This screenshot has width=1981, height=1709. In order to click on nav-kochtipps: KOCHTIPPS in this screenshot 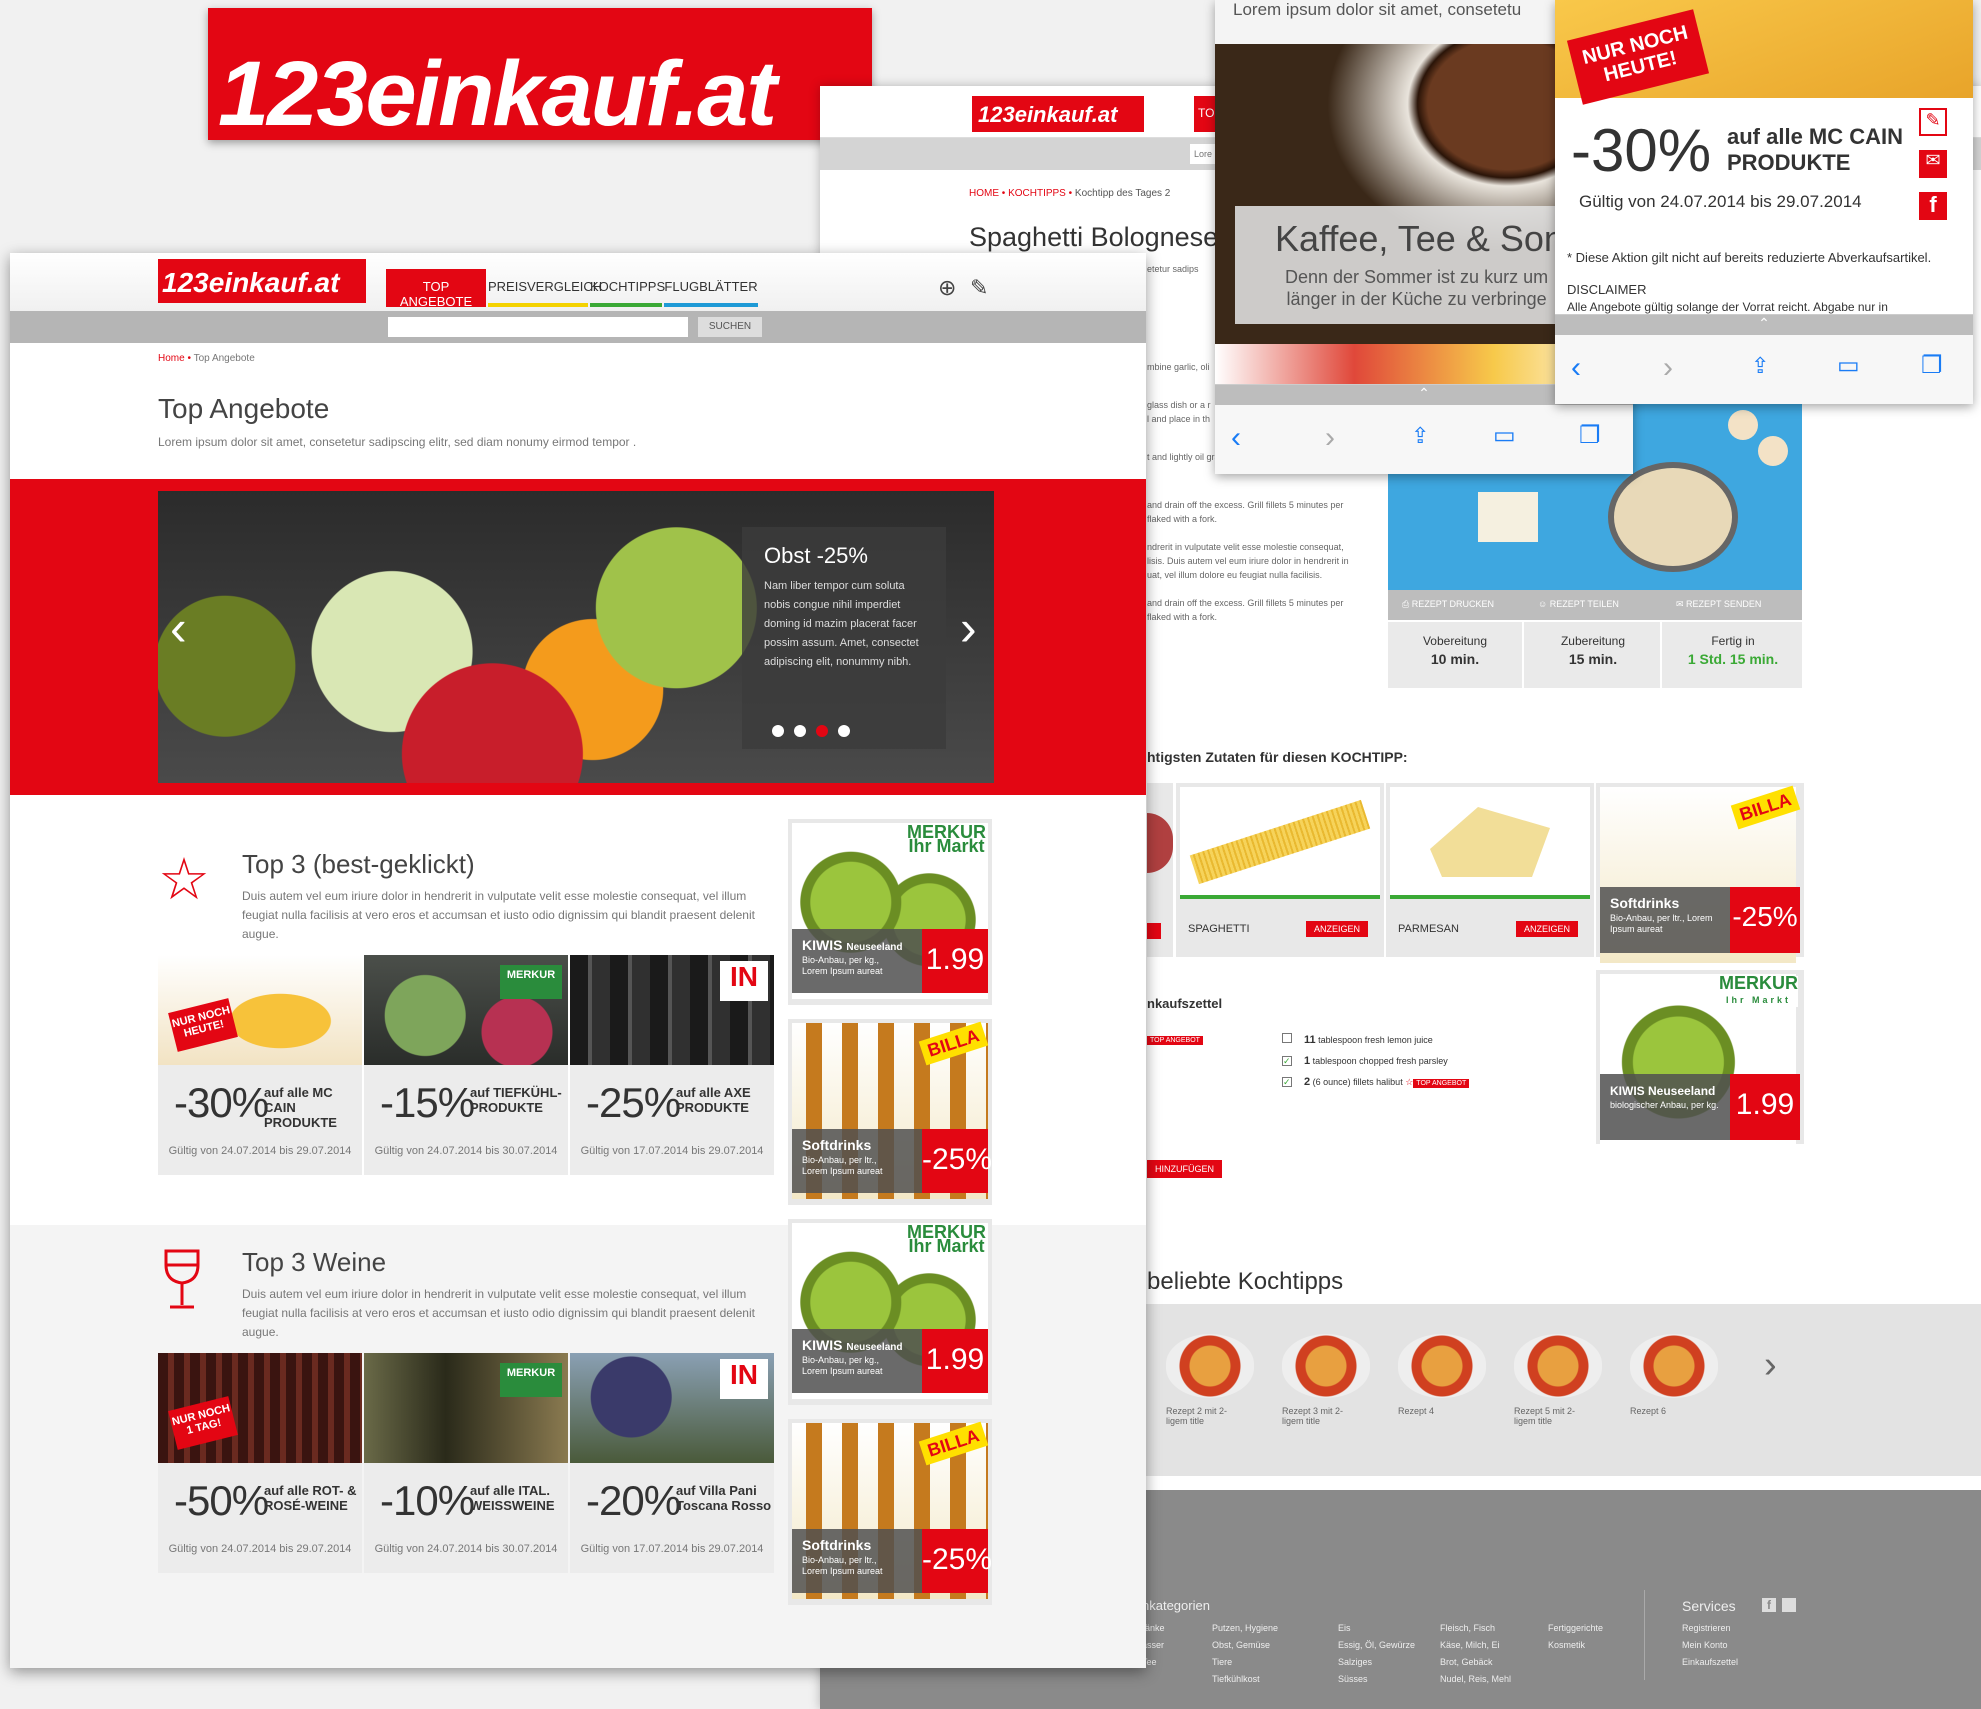, I will do `click(627, 288)`.